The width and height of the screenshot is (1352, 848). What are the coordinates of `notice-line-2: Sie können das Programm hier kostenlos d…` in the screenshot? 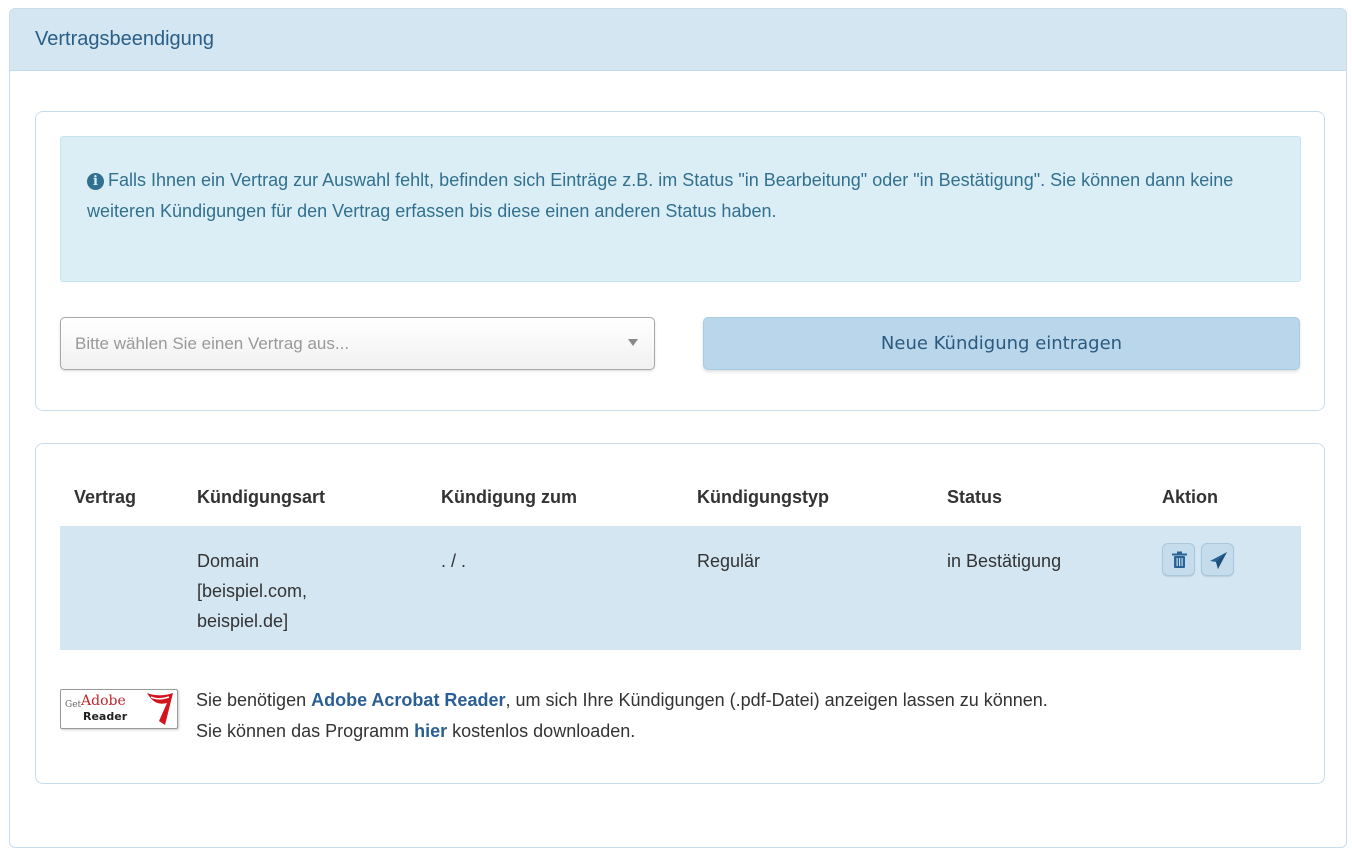 It's located at (622, 731).